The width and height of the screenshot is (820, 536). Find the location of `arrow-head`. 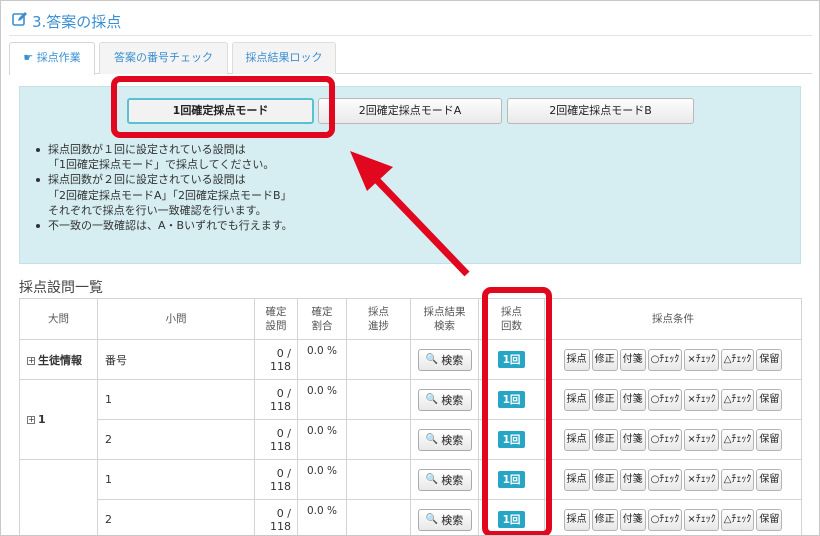

arrow-head is located at coordinates (371, 171).